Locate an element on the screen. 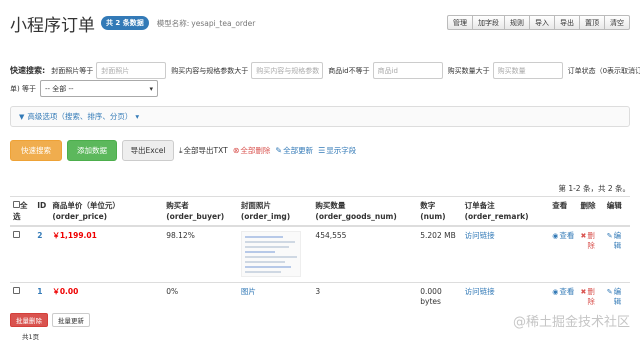 This screenshot has height=340, width=640. model-name-value: yesapi_tea_order is located at coordinates (223, 23).